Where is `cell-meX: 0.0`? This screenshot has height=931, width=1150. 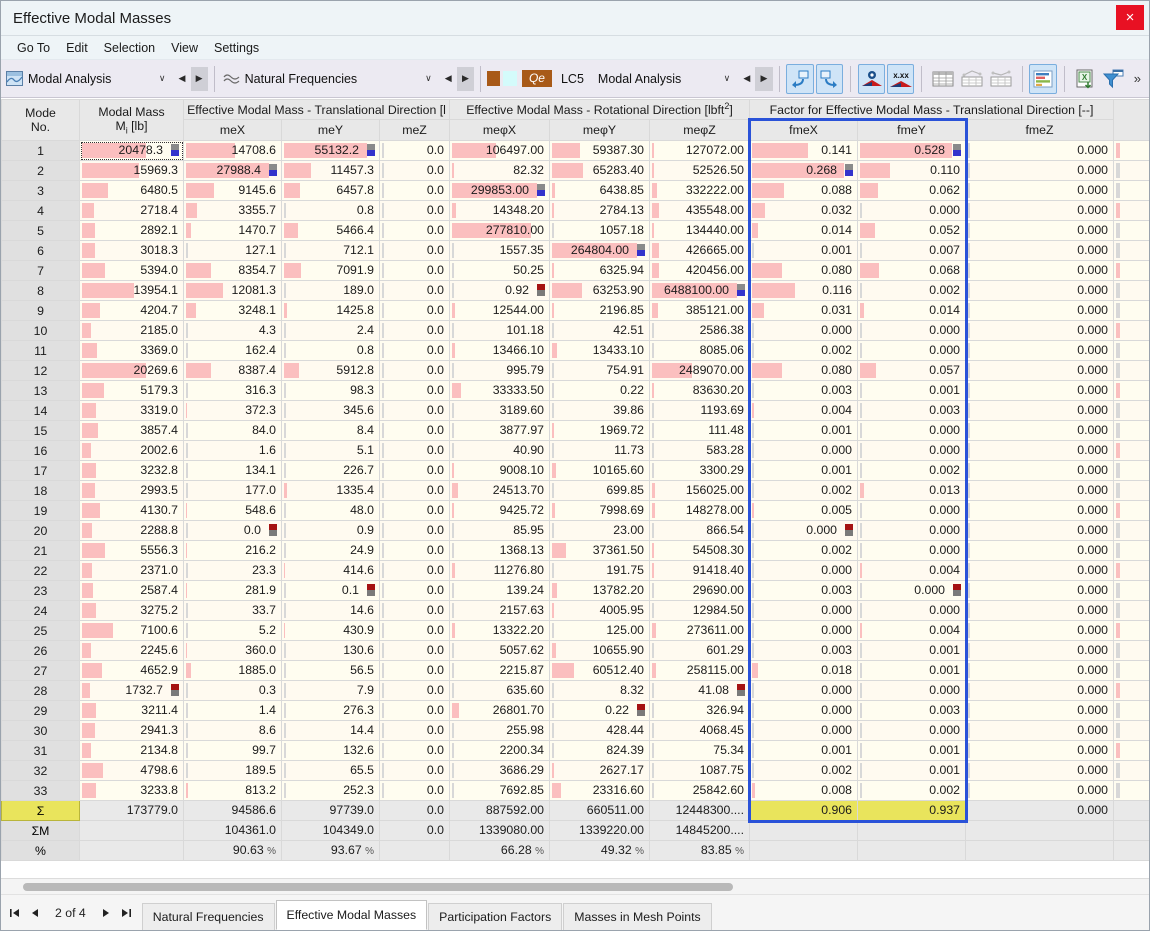
cell-meX: 0.0 is located at coordinates (232, 530).